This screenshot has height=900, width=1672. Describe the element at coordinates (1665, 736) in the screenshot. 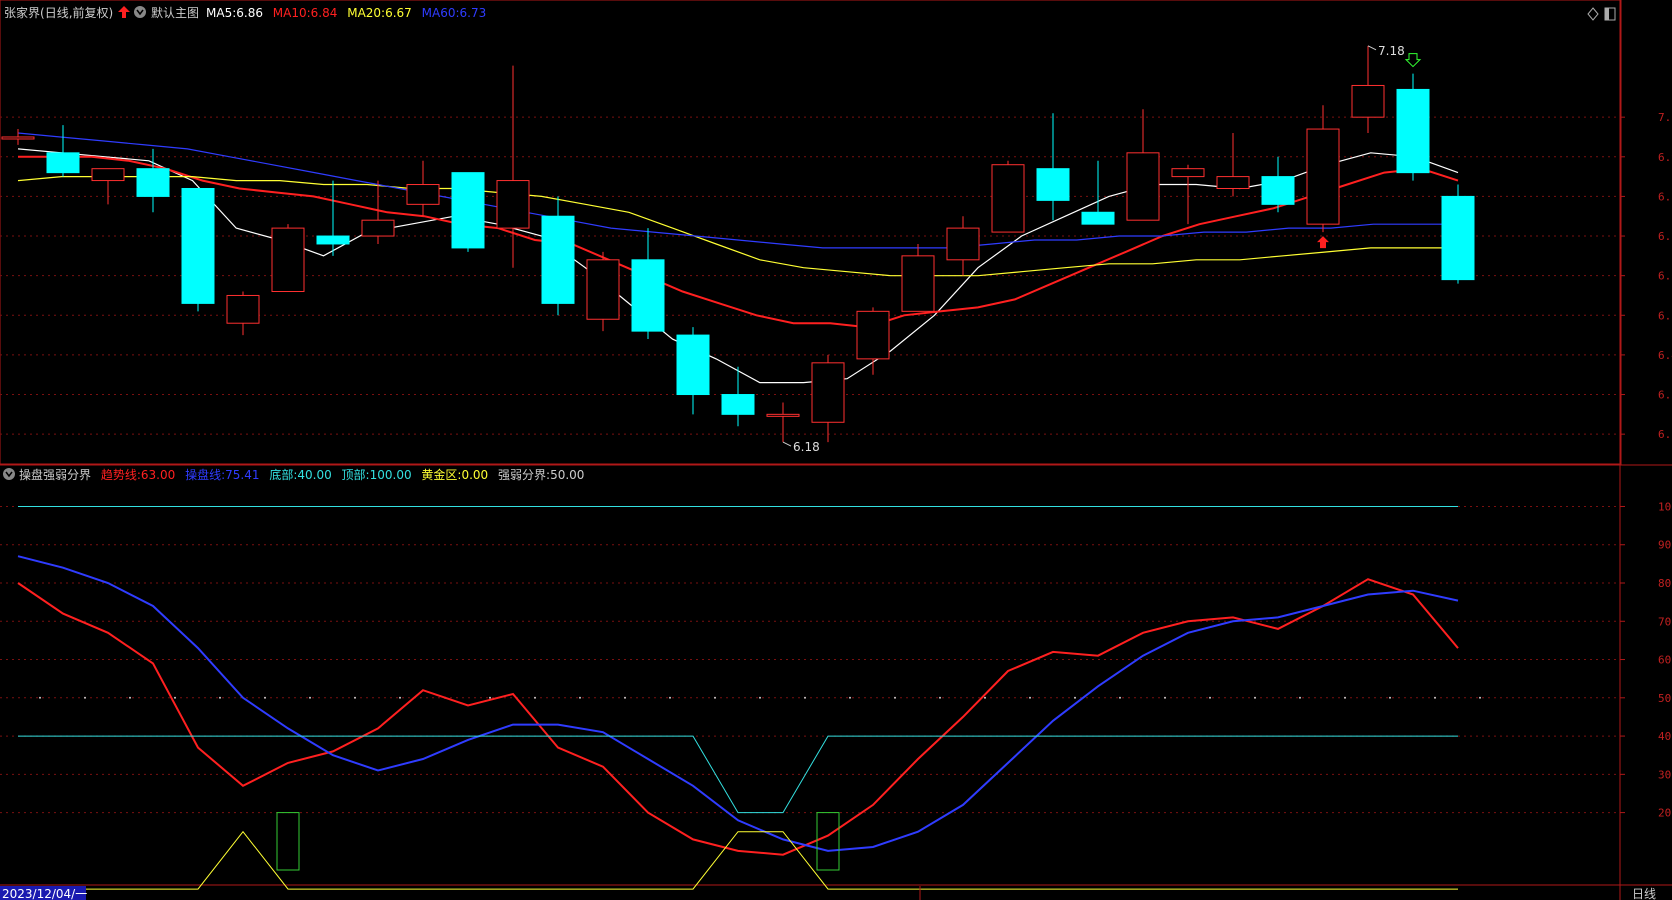

I see `indicator-tick-label: 40.00` at that location.